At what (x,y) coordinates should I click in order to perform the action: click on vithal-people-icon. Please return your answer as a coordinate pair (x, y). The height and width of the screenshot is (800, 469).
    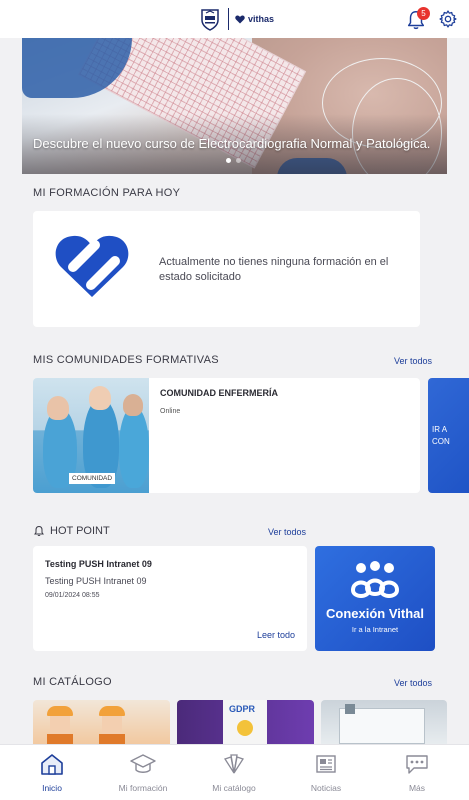
    Looking at the image, I should click on (375, 579).